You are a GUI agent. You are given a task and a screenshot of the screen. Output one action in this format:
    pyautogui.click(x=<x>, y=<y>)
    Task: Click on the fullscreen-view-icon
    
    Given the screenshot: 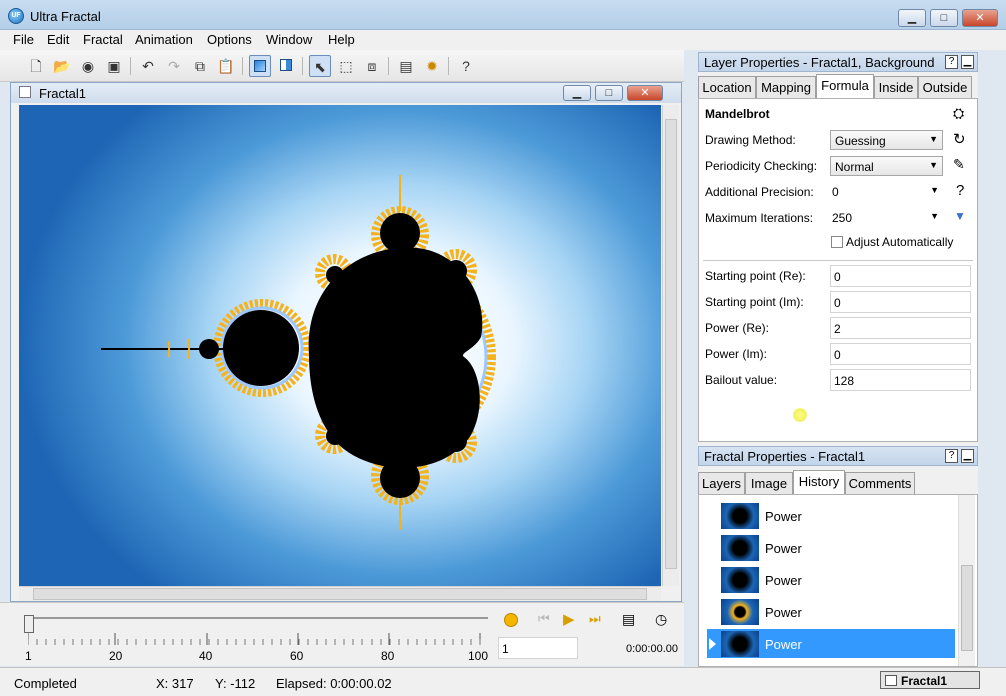 What is the action you would take?
    pyautogui.click(x=260, y=66)
    